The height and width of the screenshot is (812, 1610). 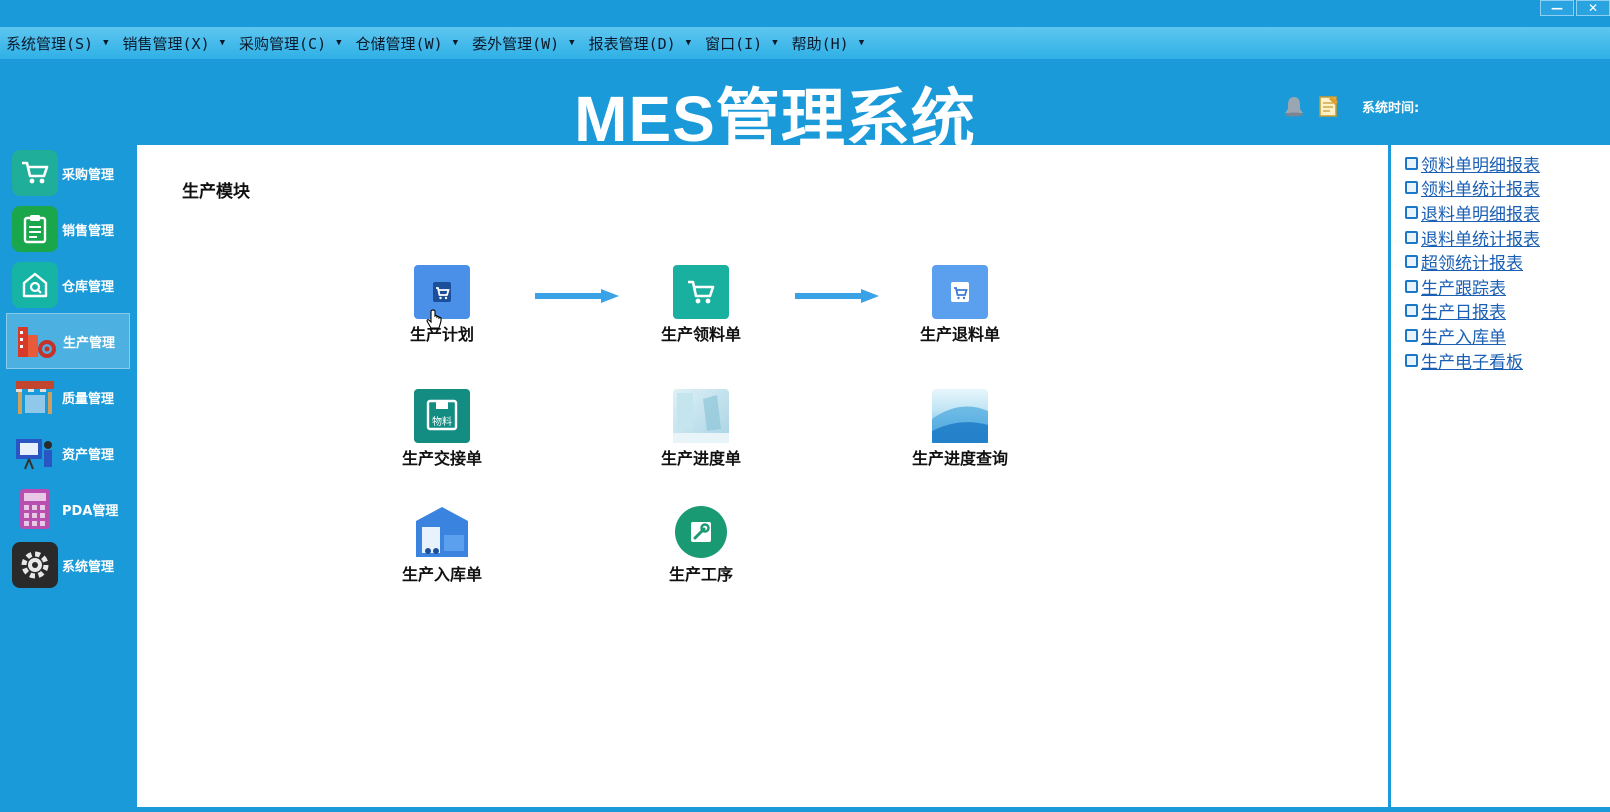 I want to click on report-link-label: 超领统计报表, so click(x=1472, y=264).